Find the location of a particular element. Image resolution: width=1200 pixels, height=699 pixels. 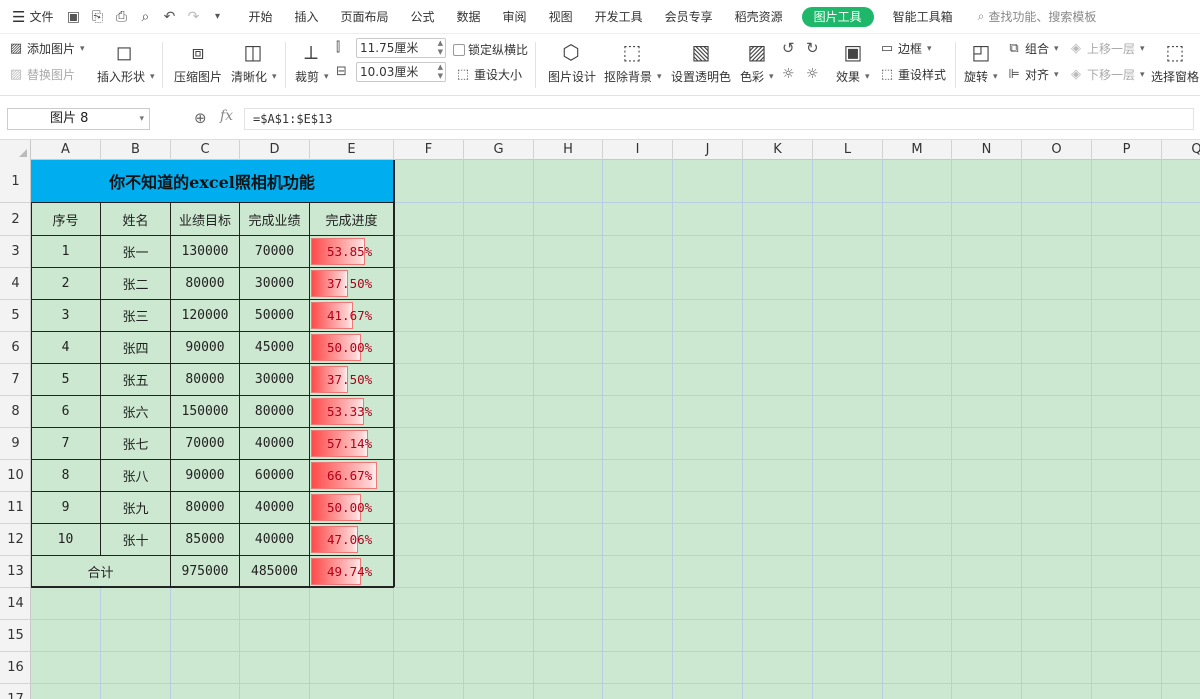

row-header-2: 2 is located at coordinates (15, 219).